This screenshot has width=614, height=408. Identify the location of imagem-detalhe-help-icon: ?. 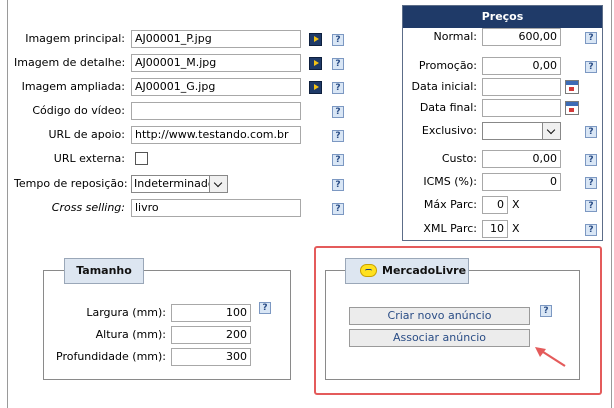
(338, 64).